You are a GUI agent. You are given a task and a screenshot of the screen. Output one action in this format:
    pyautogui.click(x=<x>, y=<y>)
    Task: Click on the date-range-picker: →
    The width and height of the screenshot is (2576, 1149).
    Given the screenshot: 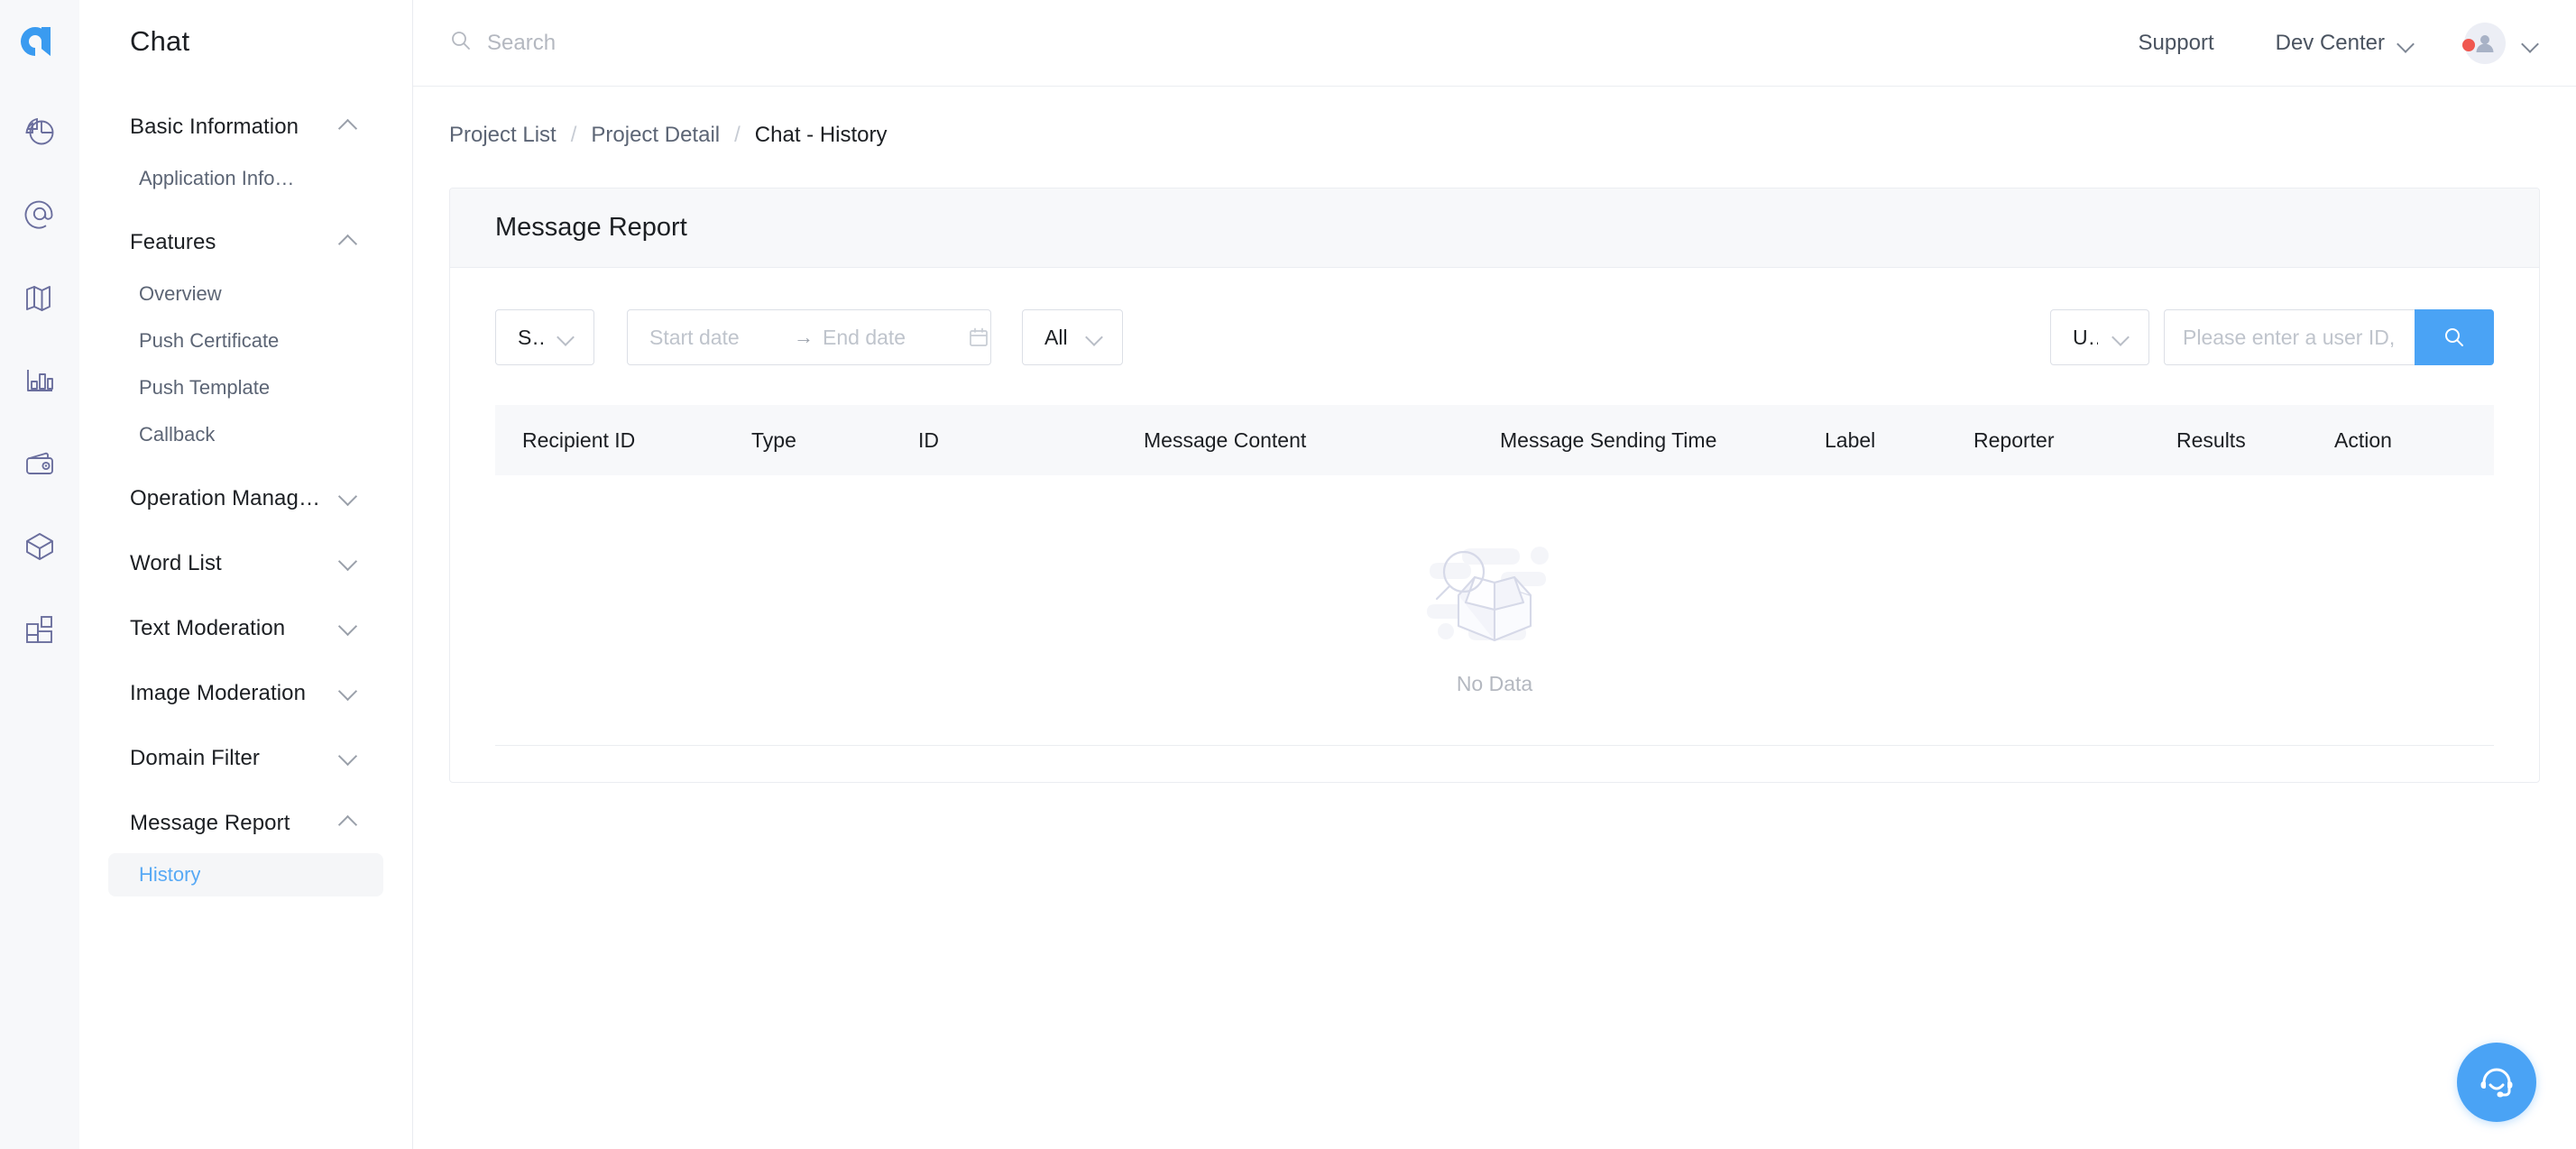 What is the action you would take?
    pyautogui.click(x=809, y=337)
    